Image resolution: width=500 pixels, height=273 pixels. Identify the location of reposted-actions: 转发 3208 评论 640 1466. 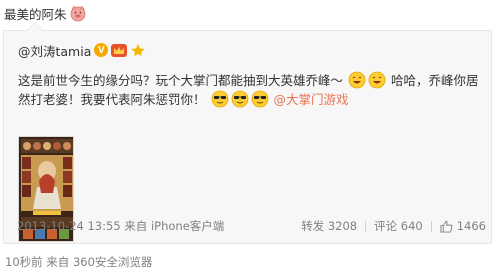
(393, 226).